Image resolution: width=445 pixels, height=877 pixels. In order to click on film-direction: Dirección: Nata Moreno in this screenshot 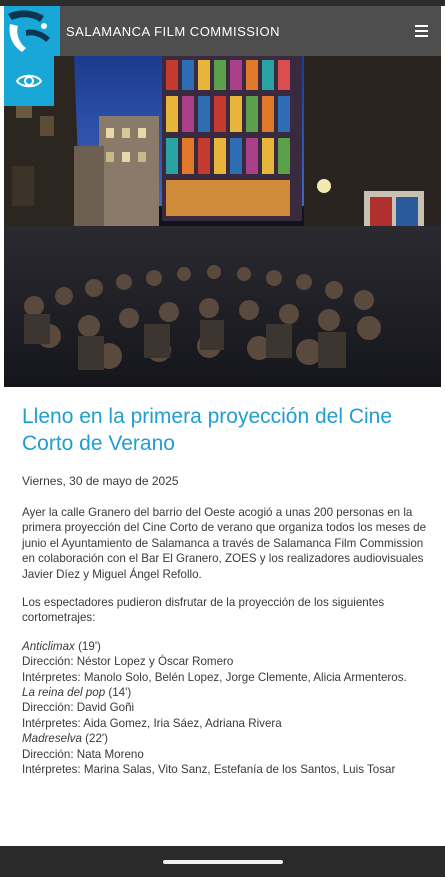, I will do `click(83, 754)`.